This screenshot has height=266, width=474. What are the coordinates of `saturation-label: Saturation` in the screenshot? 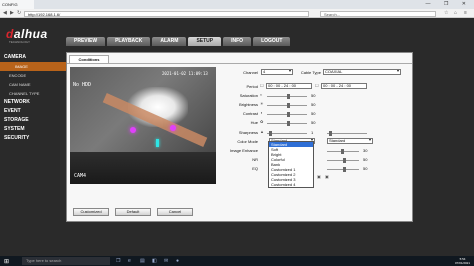 It's located at (248, 95).